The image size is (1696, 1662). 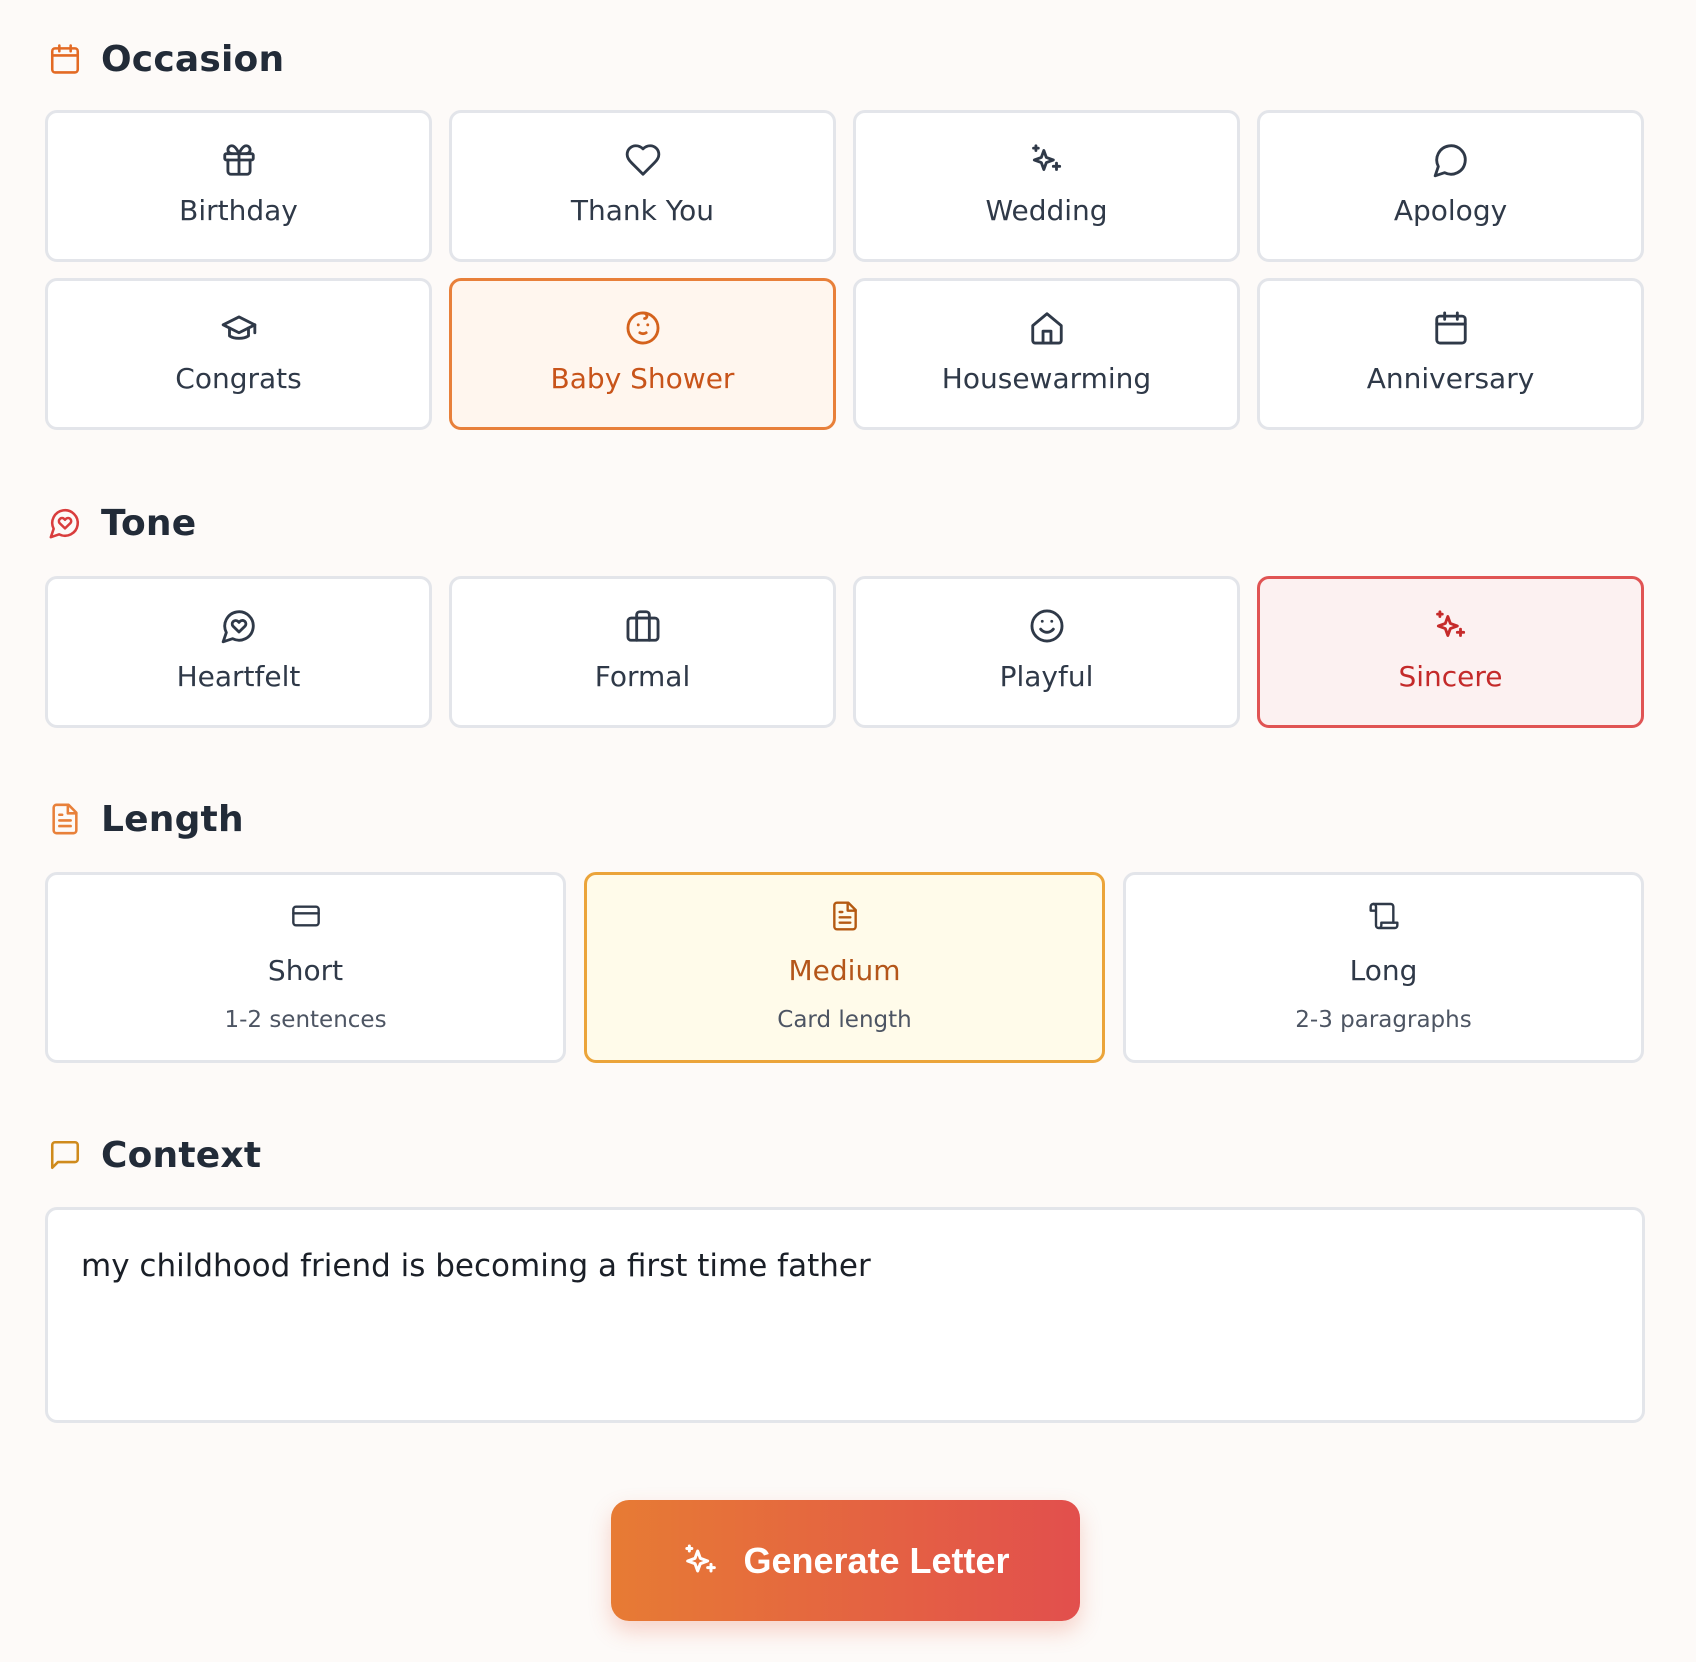 What do you see at coordinates (238, 210) in the screenshot?
I see `option-label: Birthday` at bounding box center [238, 210].